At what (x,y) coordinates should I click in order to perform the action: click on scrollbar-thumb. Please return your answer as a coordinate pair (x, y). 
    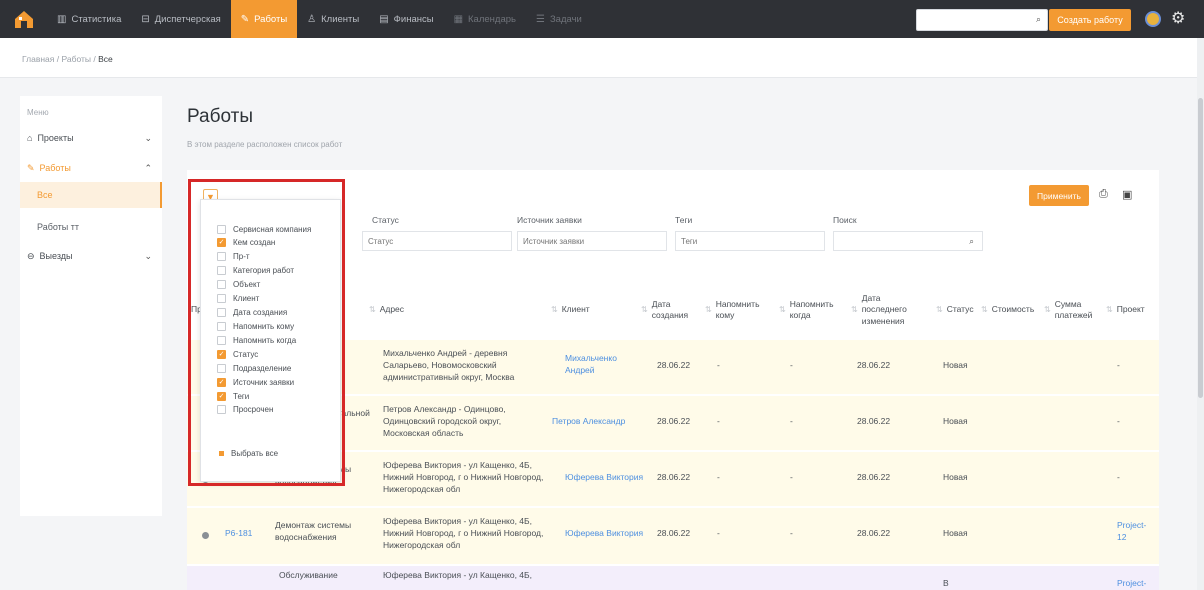
    Looking at the image, I should click on (1200, 248).